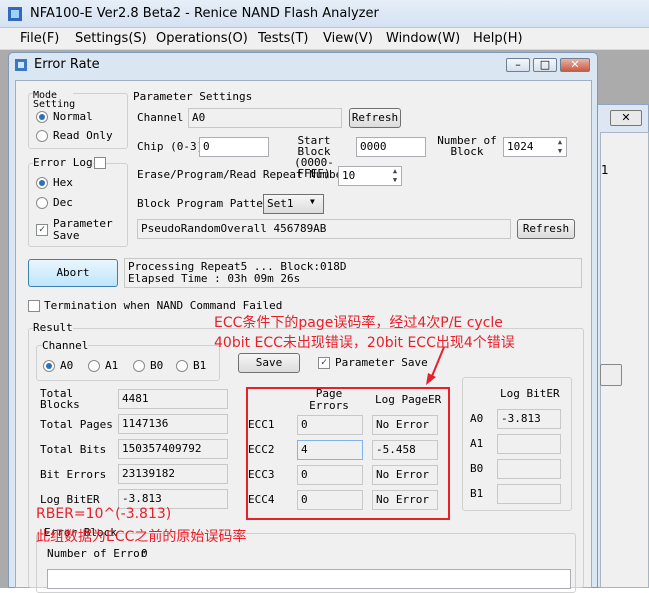 This screenshot has width=649, height=593. Describe the element at coordinates (207, 203) in the screenshot. I see `pattern-label: Block Program Pattern` at that location.